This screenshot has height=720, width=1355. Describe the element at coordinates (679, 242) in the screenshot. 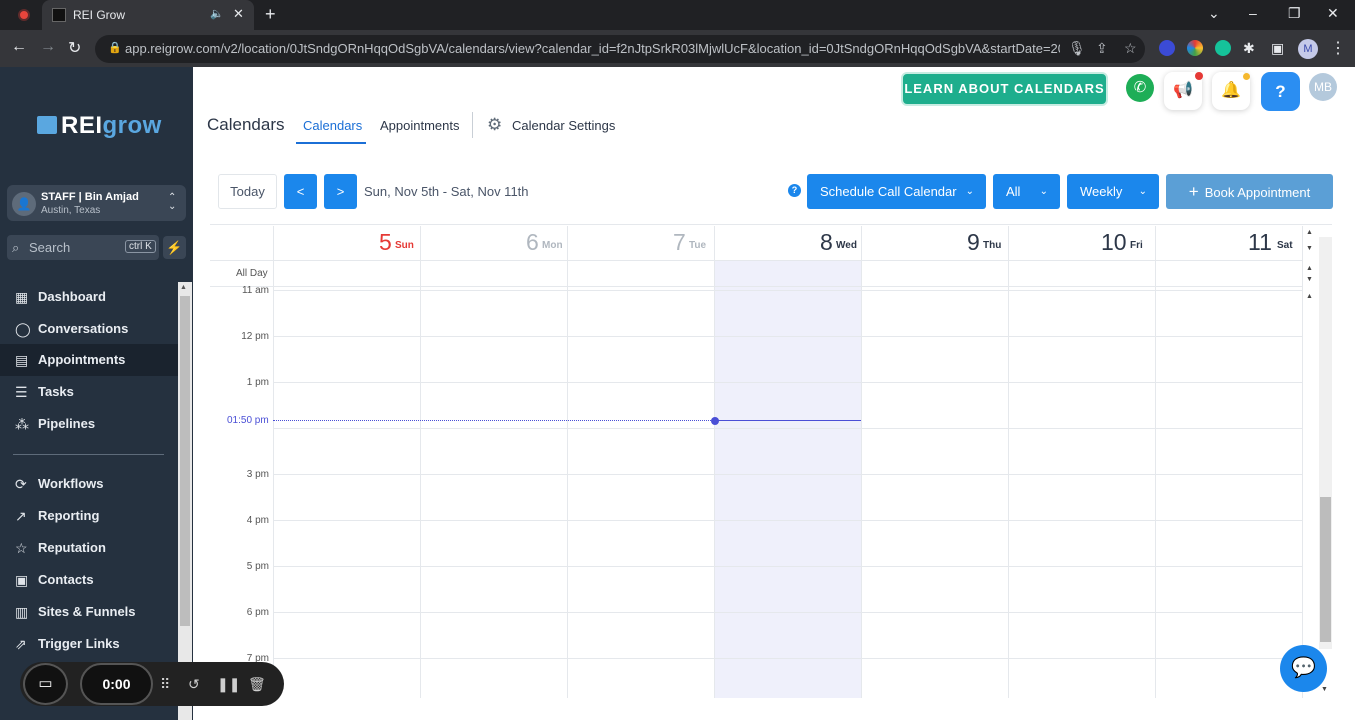

I see `day-number: 7` at that location.